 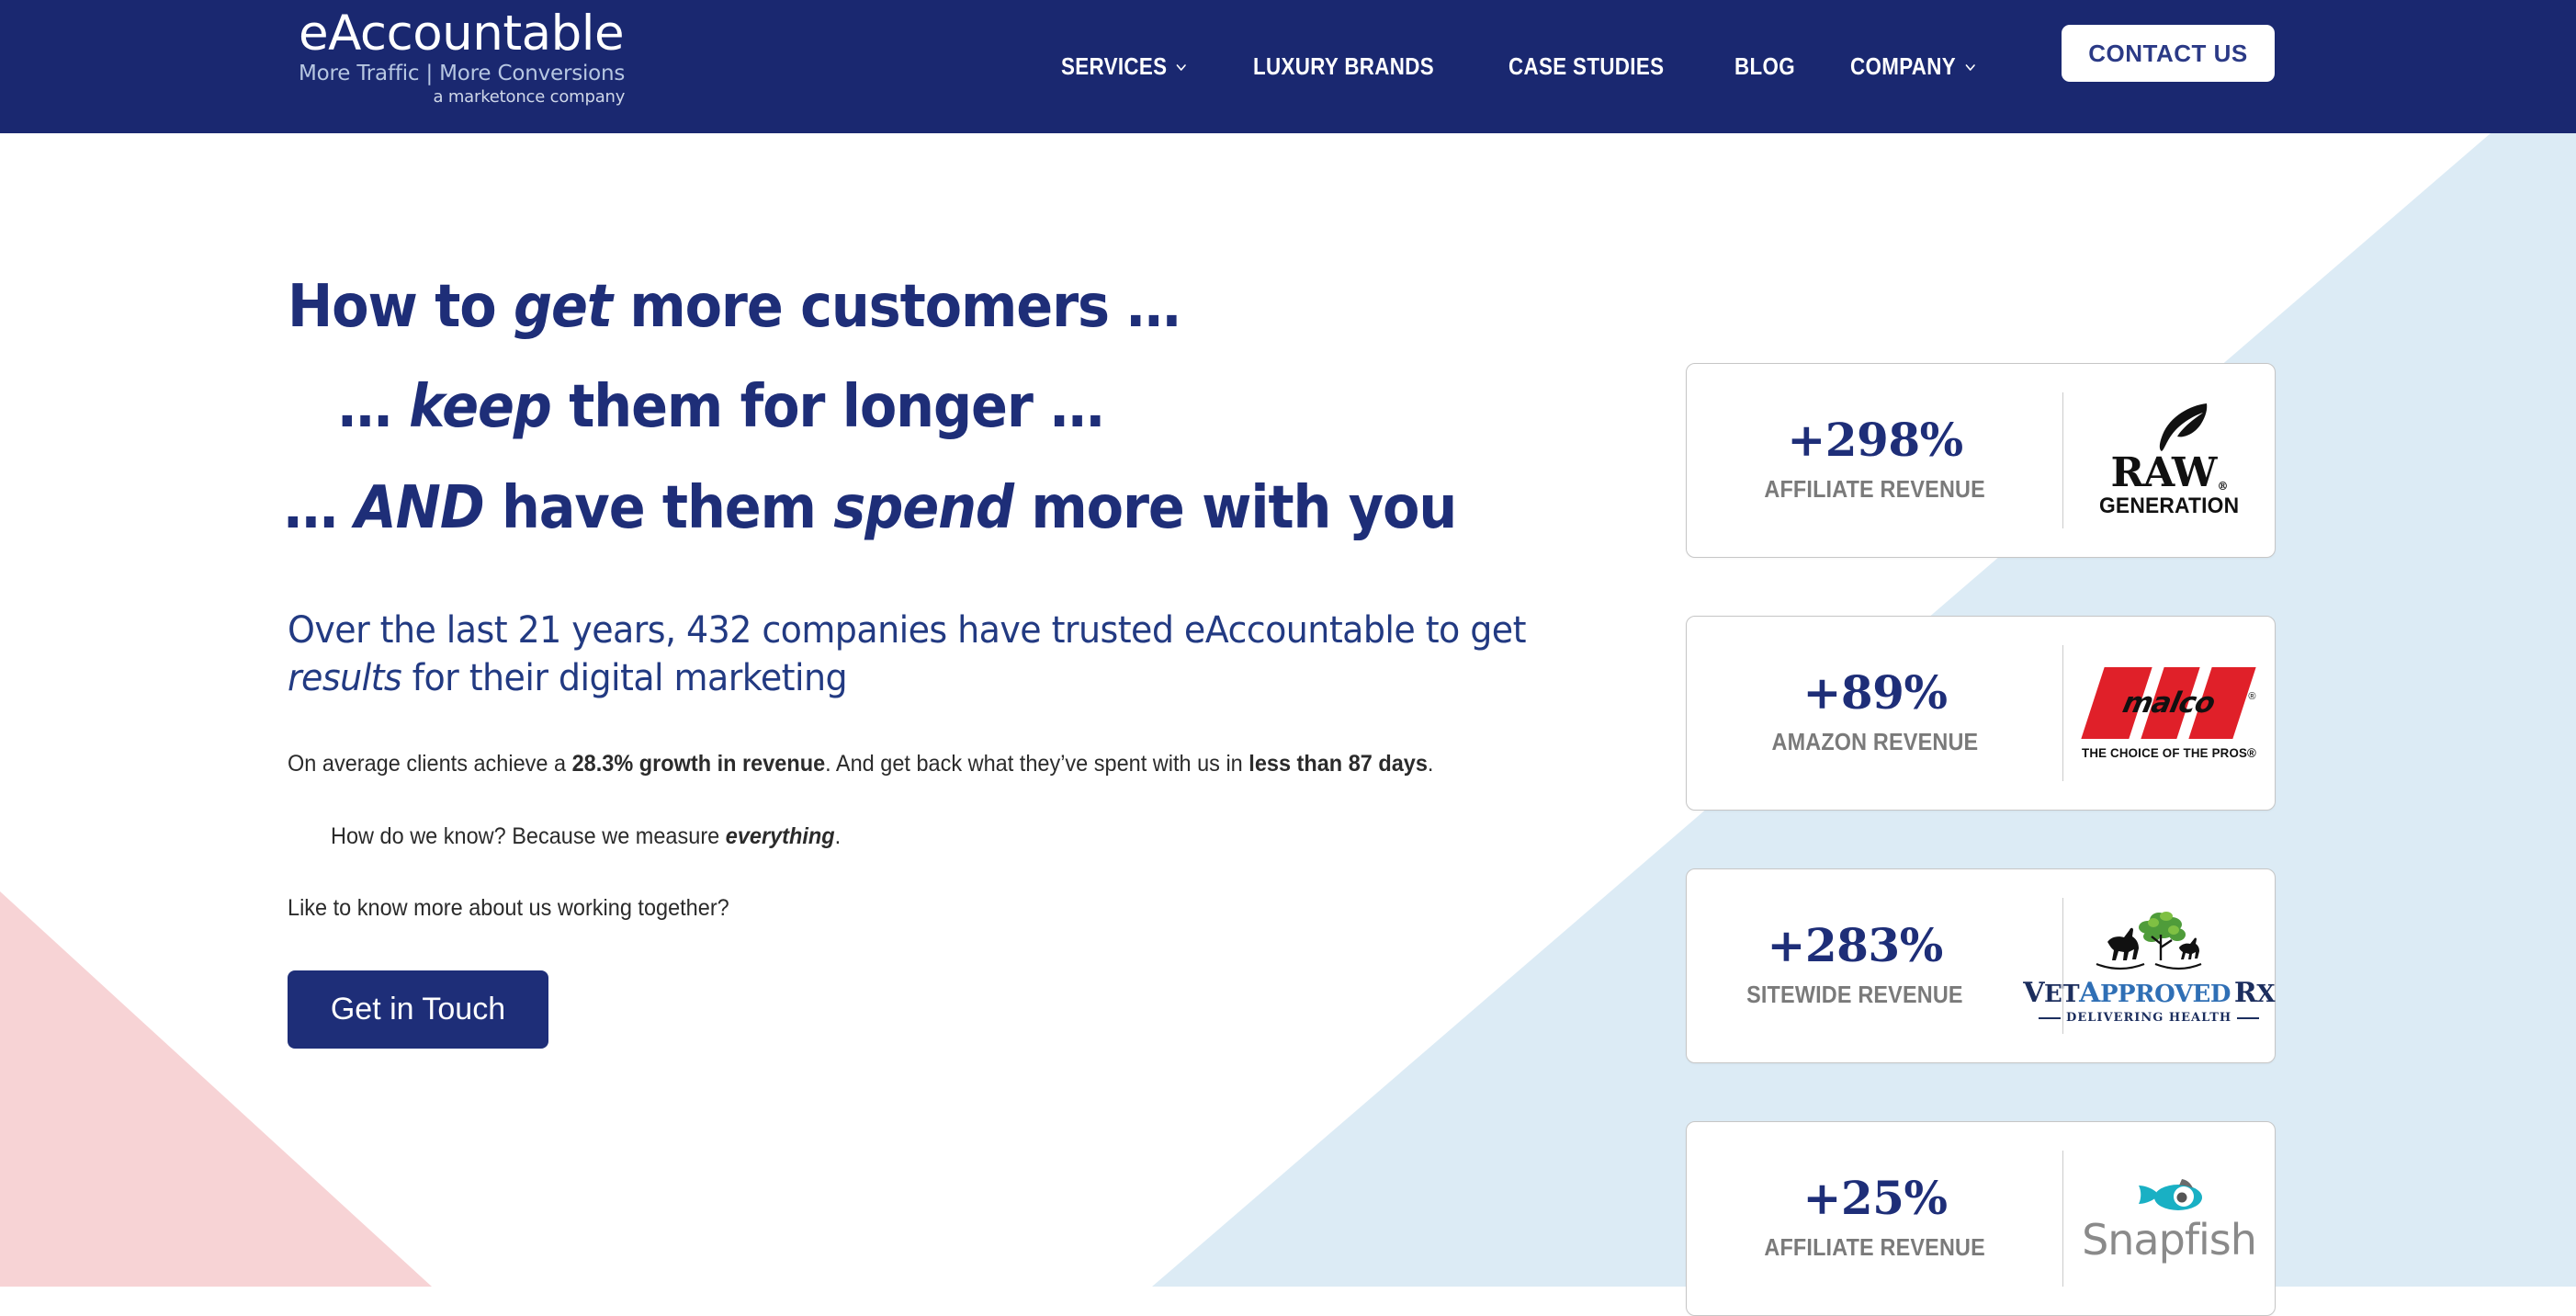 I want to click on brand-logo-raw-generation: RAW ® GENERATION, so click(x=2169, y=460).